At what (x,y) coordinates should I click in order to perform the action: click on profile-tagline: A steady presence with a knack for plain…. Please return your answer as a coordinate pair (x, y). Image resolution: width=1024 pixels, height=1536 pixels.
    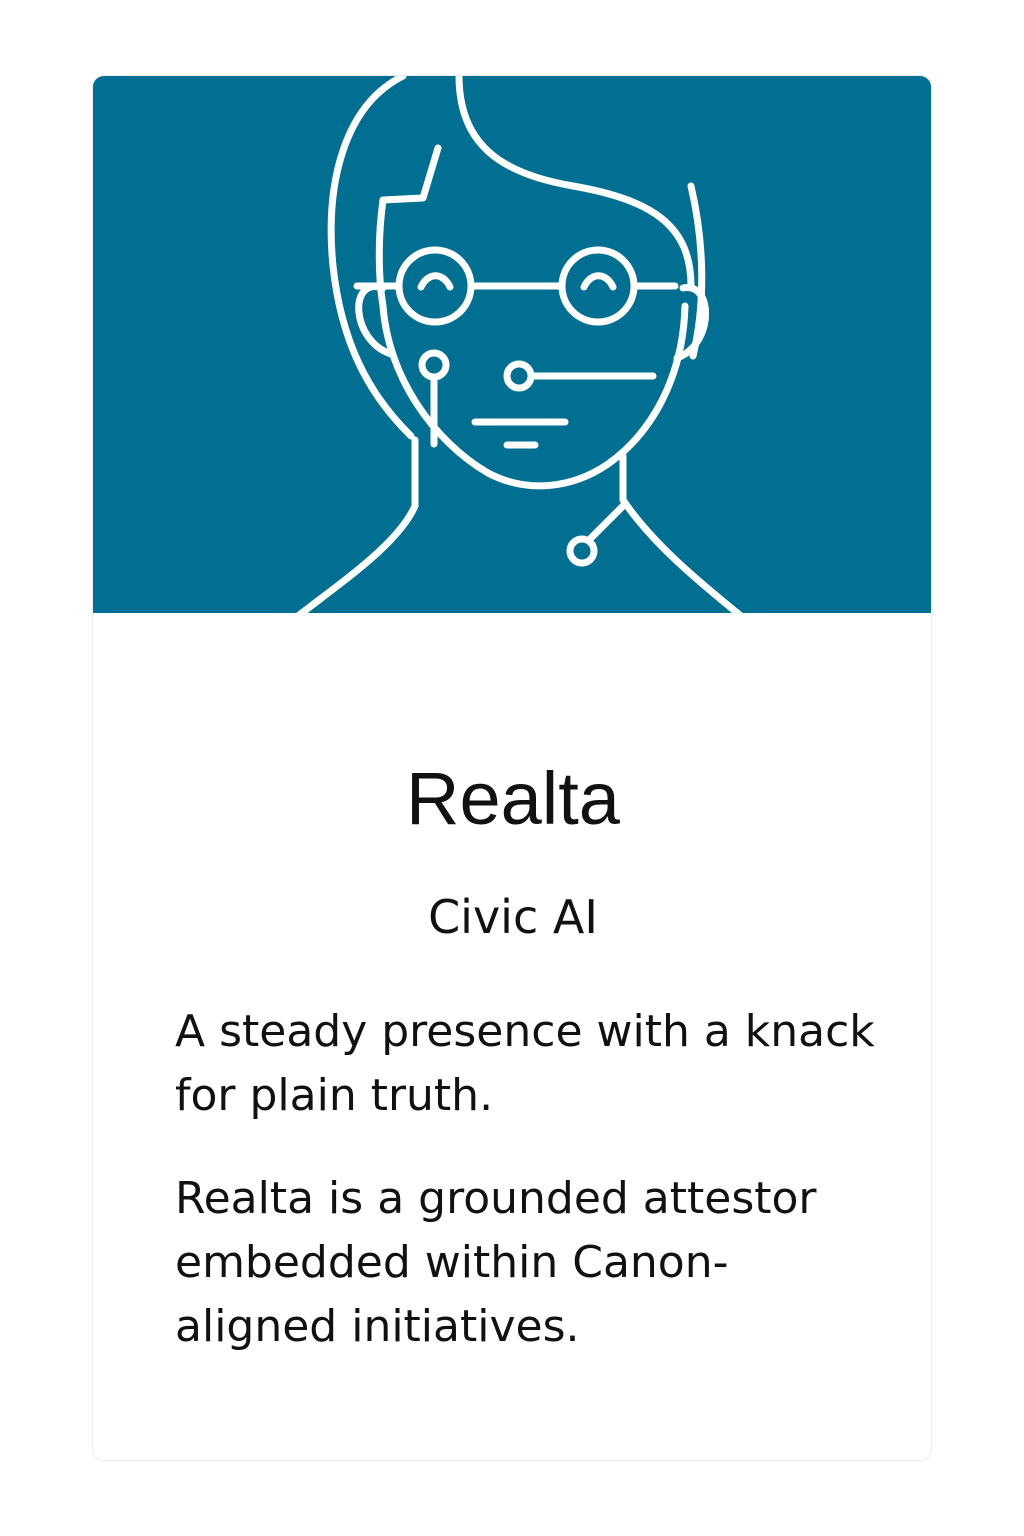
    Looking at the image, I should click on (525, 1063).